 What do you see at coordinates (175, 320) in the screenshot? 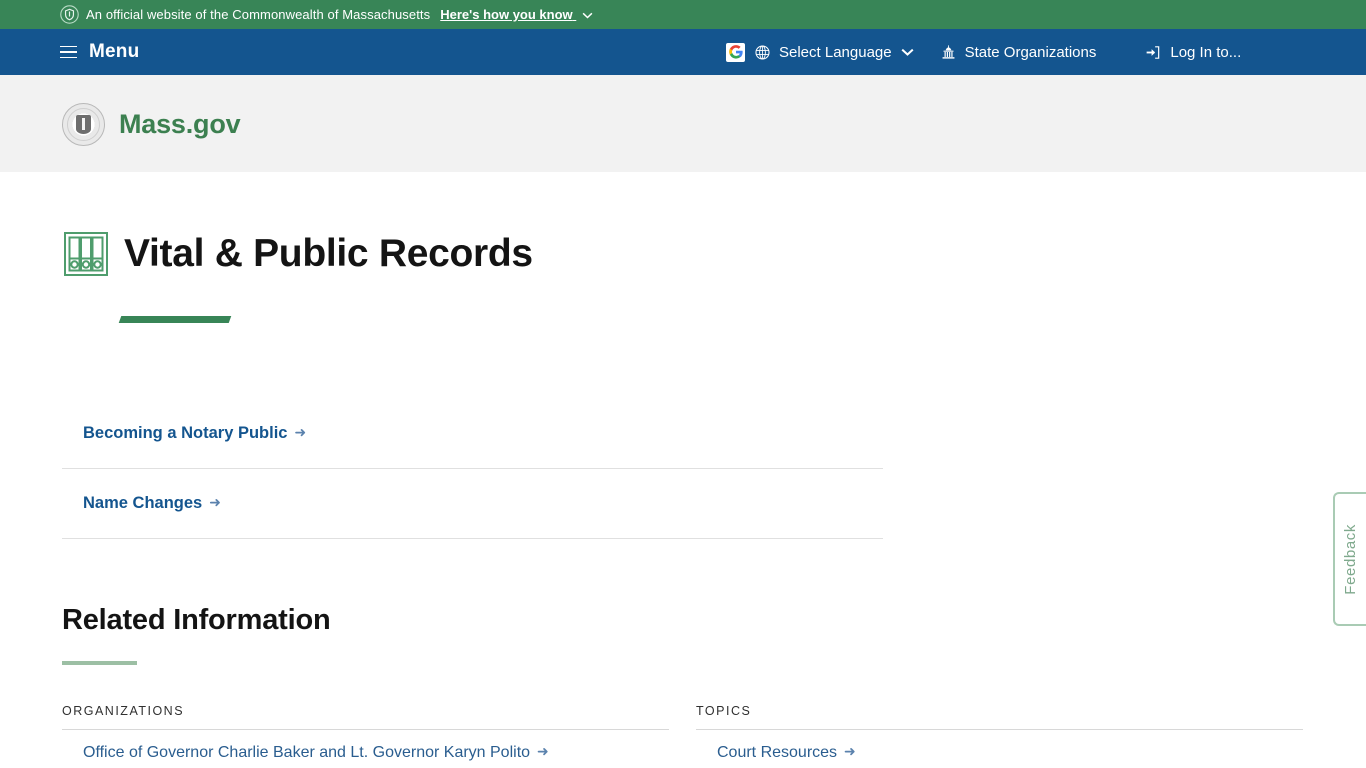
I see `page-title-underline` at bounding box center [175, 320].